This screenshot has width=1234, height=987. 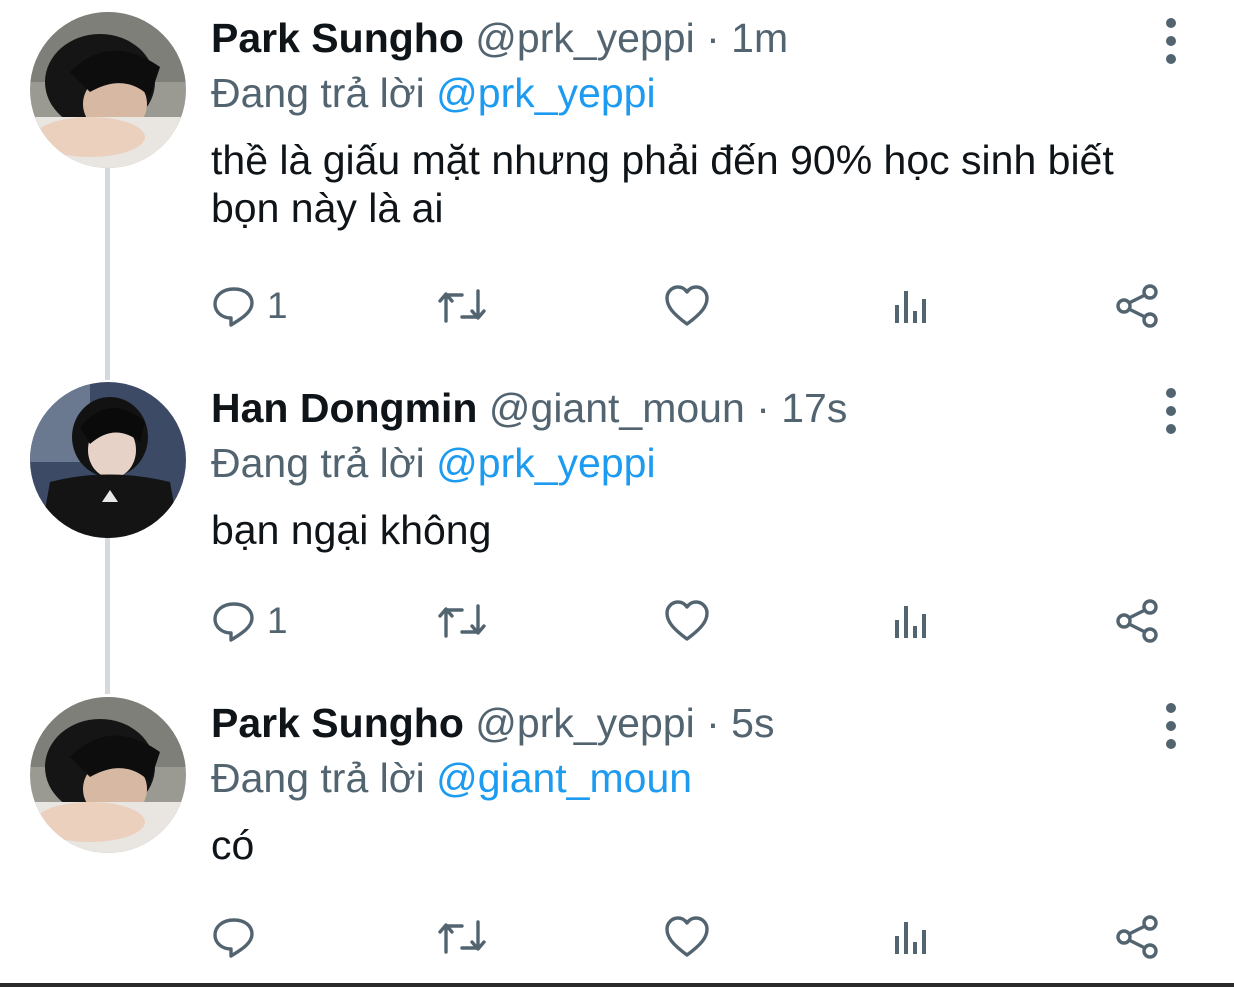 What do you see at coordinates (814, 408) in the screenshot?
I see `timestamp: 17s` at bounding box center [814, 408].